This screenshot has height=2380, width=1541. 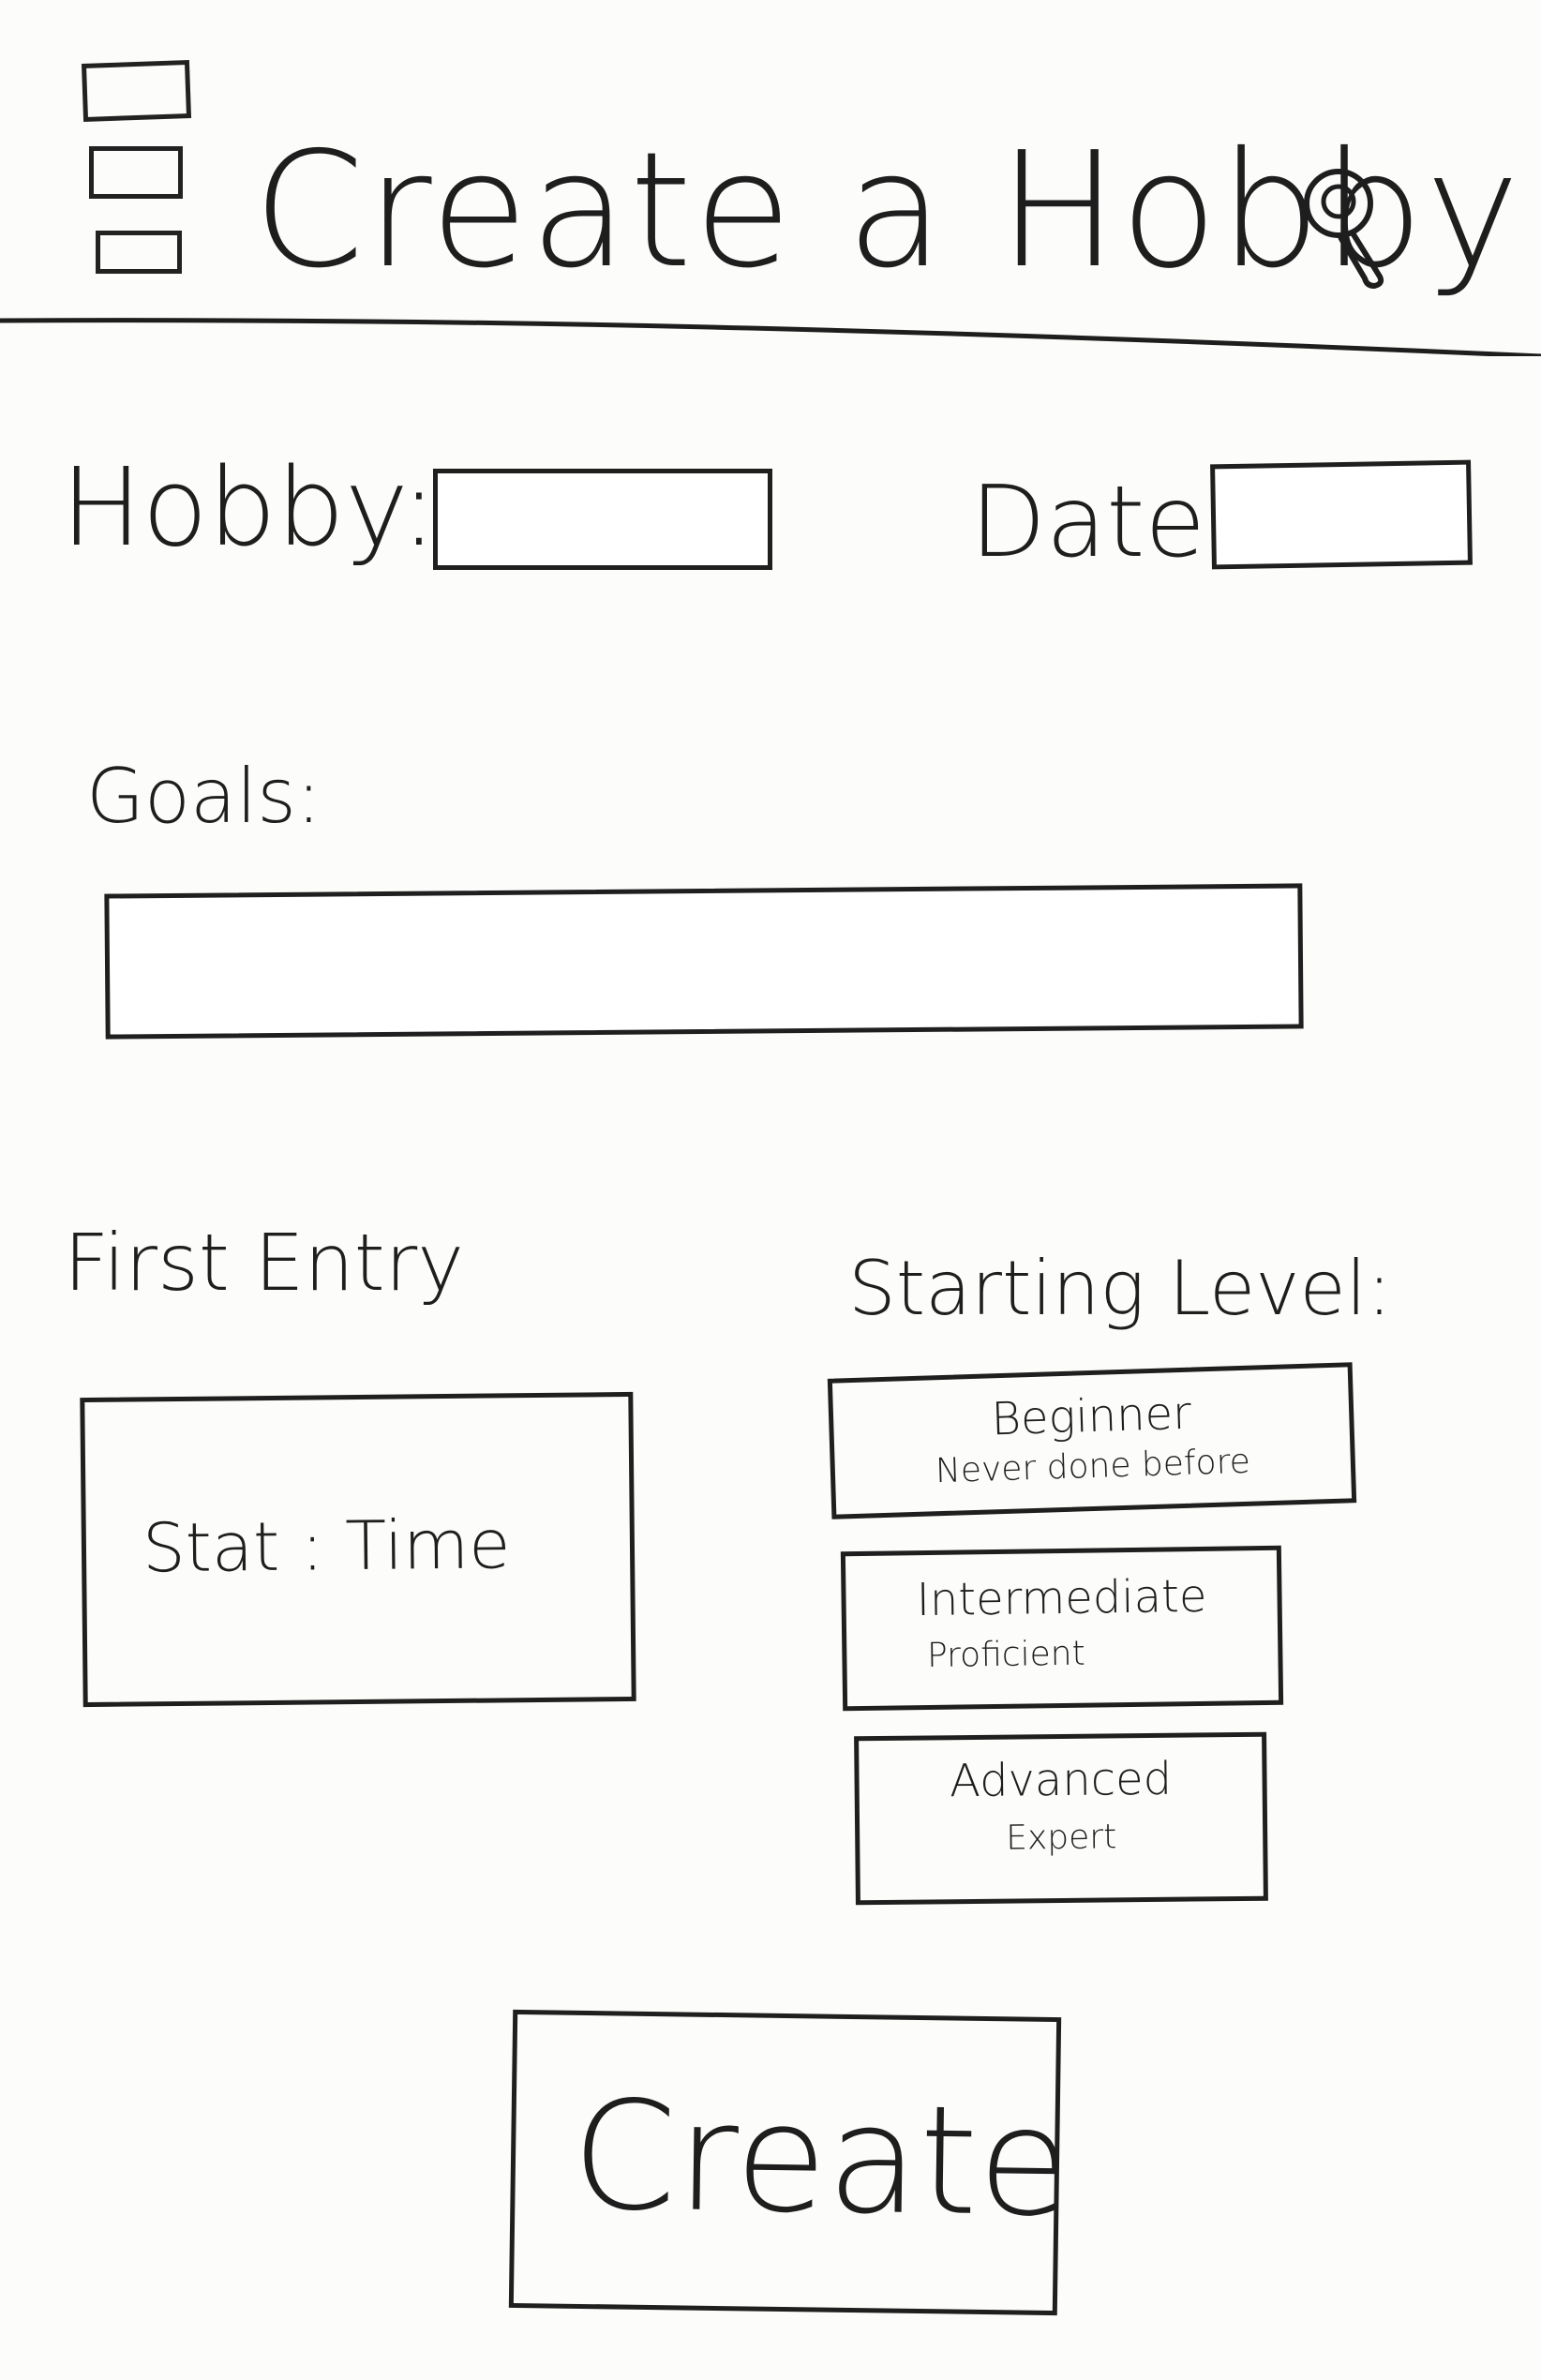 What do you see at coordinates (139, 252) in the screenshot?
I see `menu-bar-bottom` at bounding box center [139, 252].